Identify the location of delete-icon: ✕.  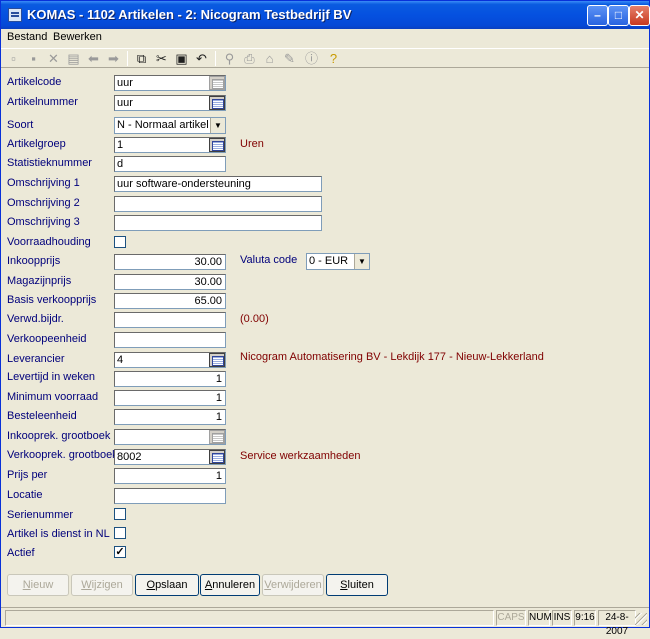
(53, 58).